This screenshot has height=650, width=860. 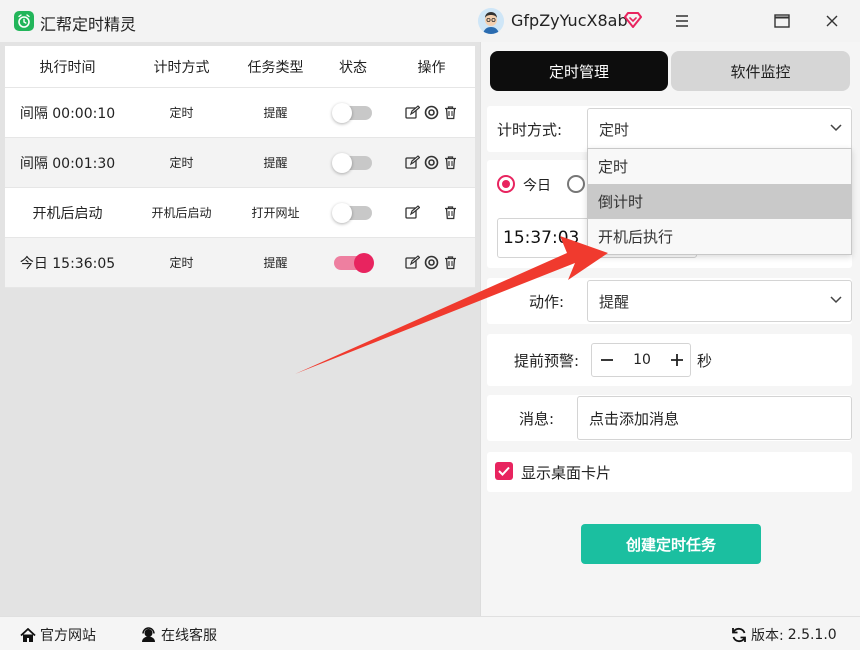 I want to click on decrement-button, so click(x=607, y=360).